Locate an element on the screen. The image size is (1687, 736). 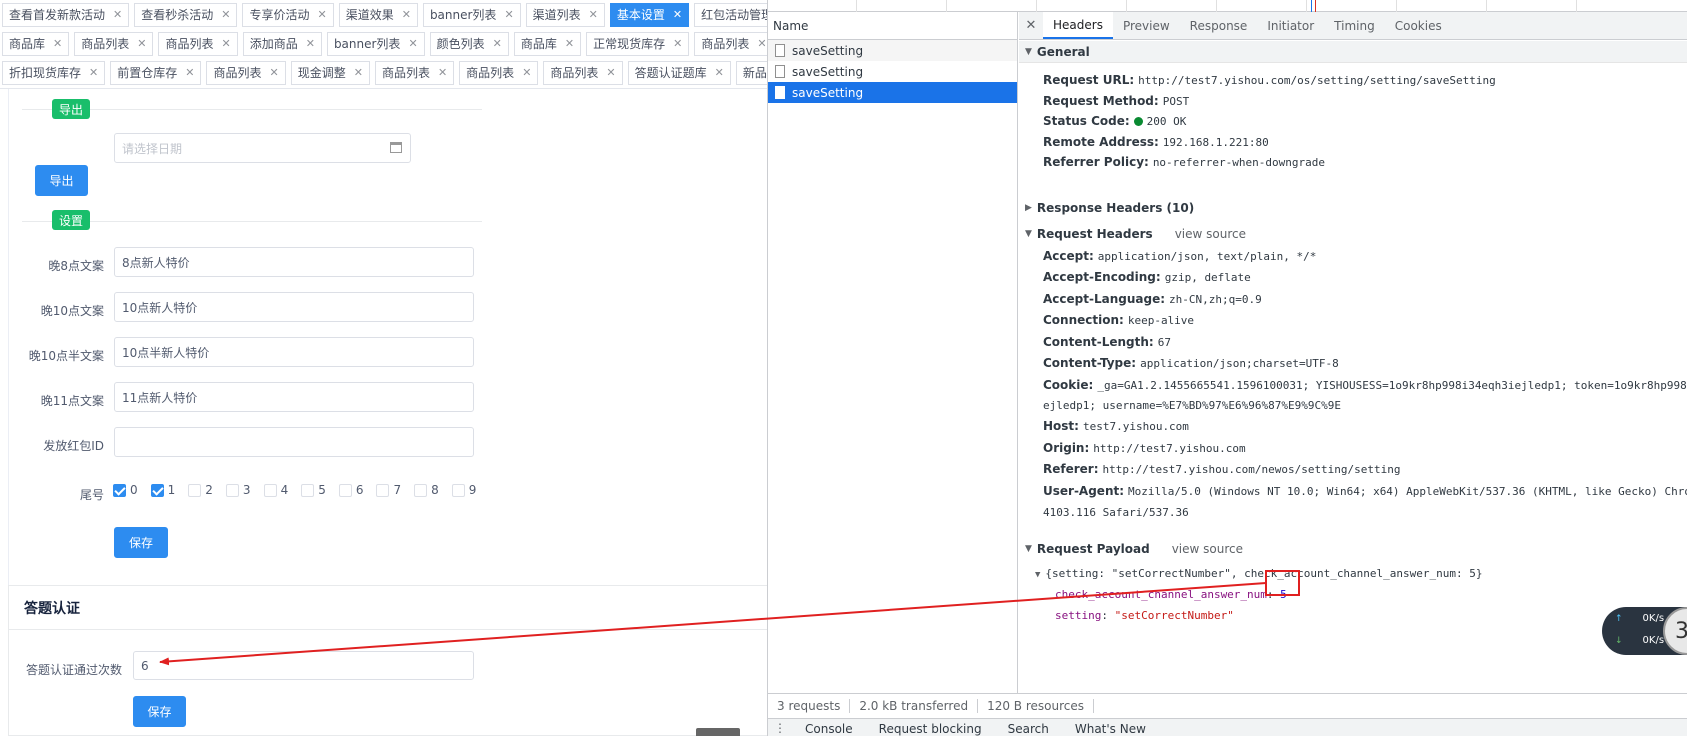
page-tab: 新品✕ is located at coordinates (751, 72).